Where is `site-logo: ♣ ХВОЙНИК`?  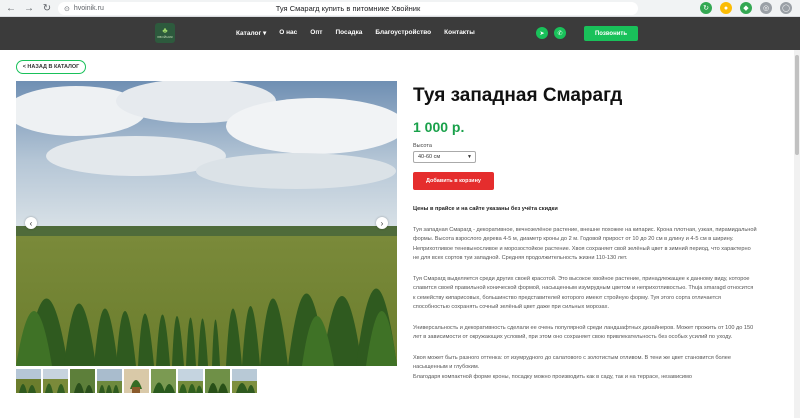 site-logo: ♣ ХВОЙНИК is located at coordinates (165, 33).